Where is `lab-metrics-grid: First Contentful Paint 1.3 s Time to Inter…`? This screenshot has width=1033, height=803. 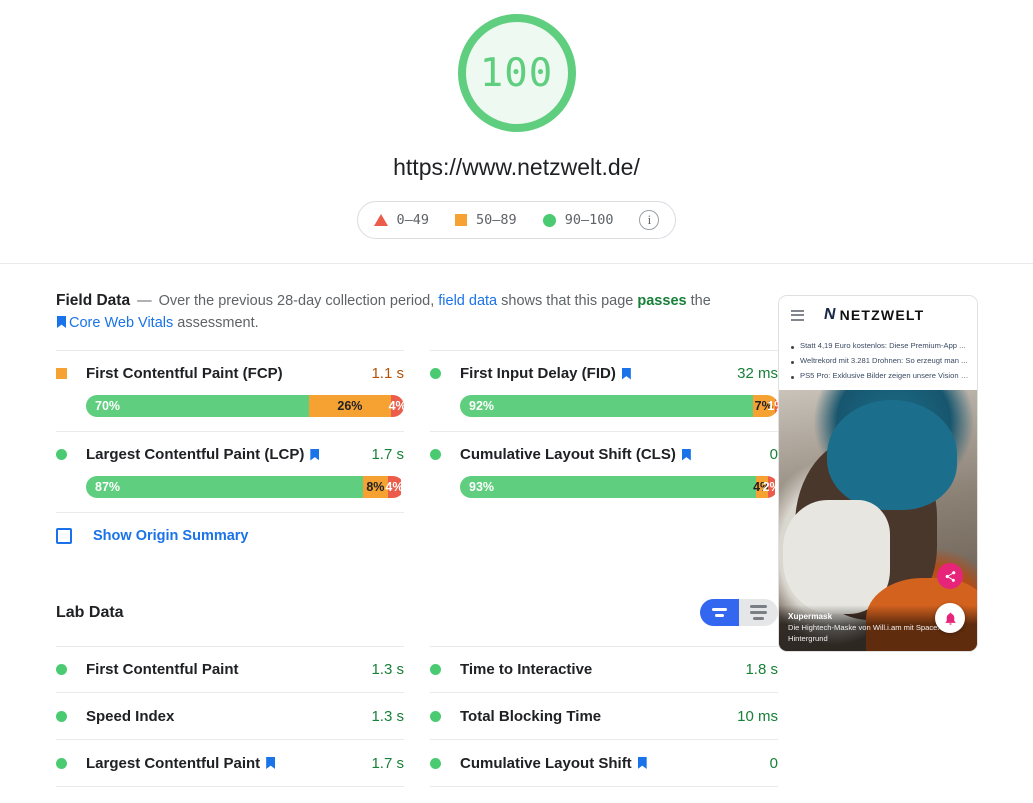 lab-metrics-grid: First Contentful Paint 1.3 s Time to Inter… is located at coordinates (417, 716).